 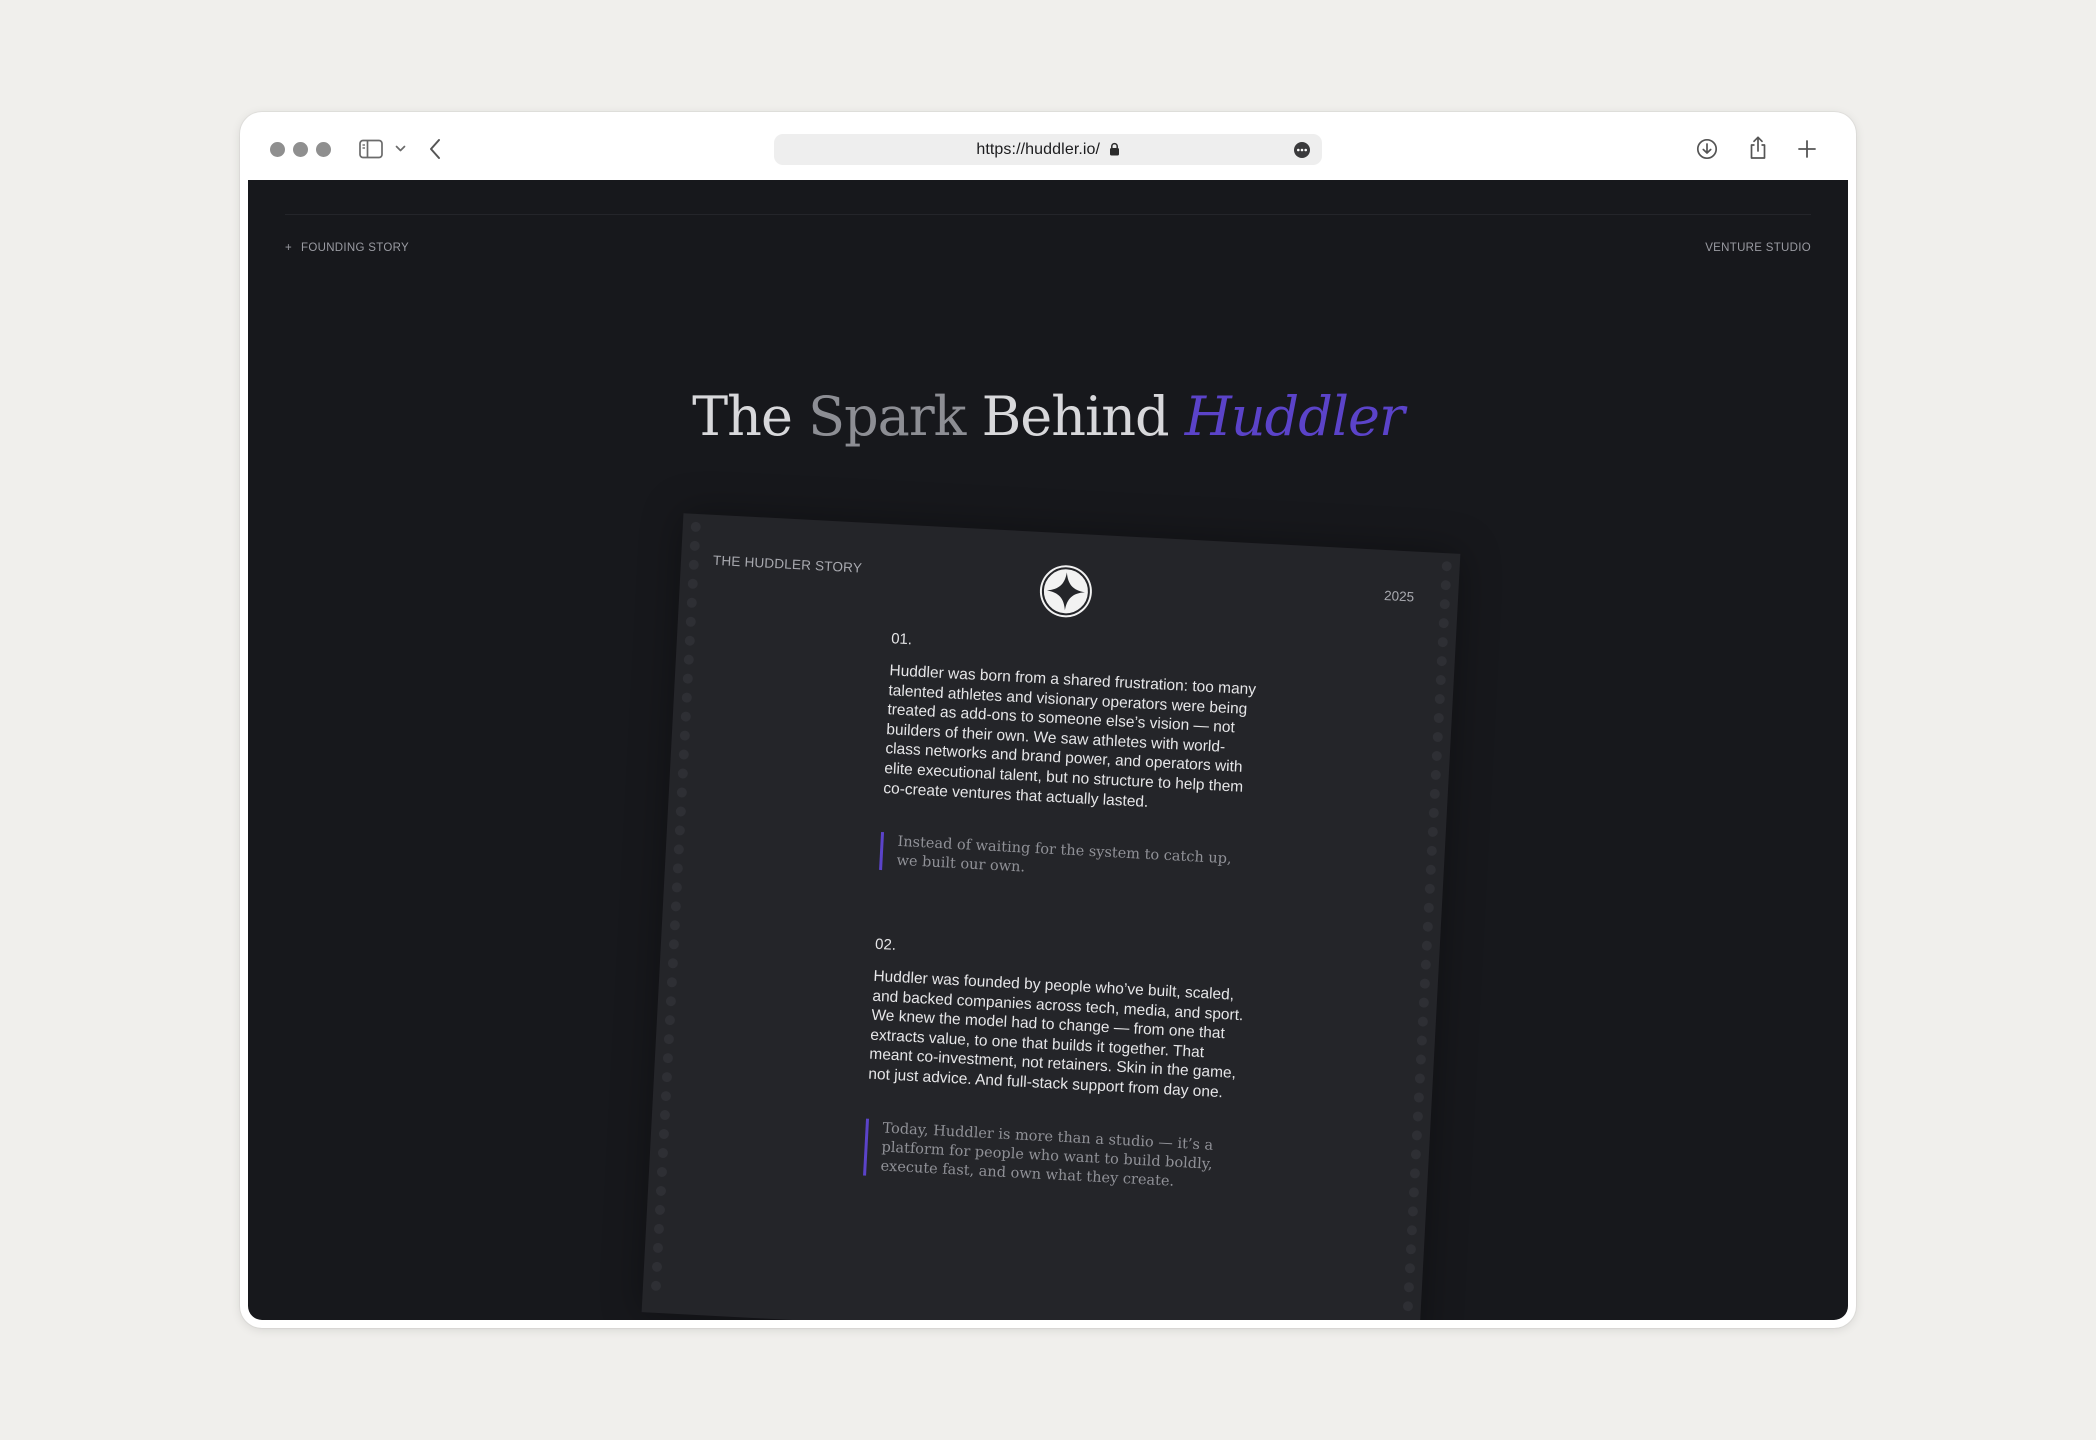 I want to click on section-number: 02., so click(x=885, y=944).